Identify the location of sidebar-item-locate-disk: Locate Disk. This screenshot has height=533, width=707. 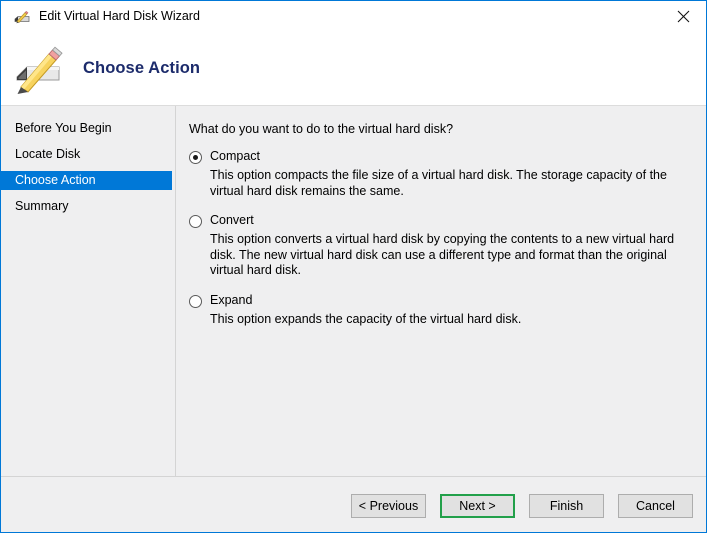
(86, 154).